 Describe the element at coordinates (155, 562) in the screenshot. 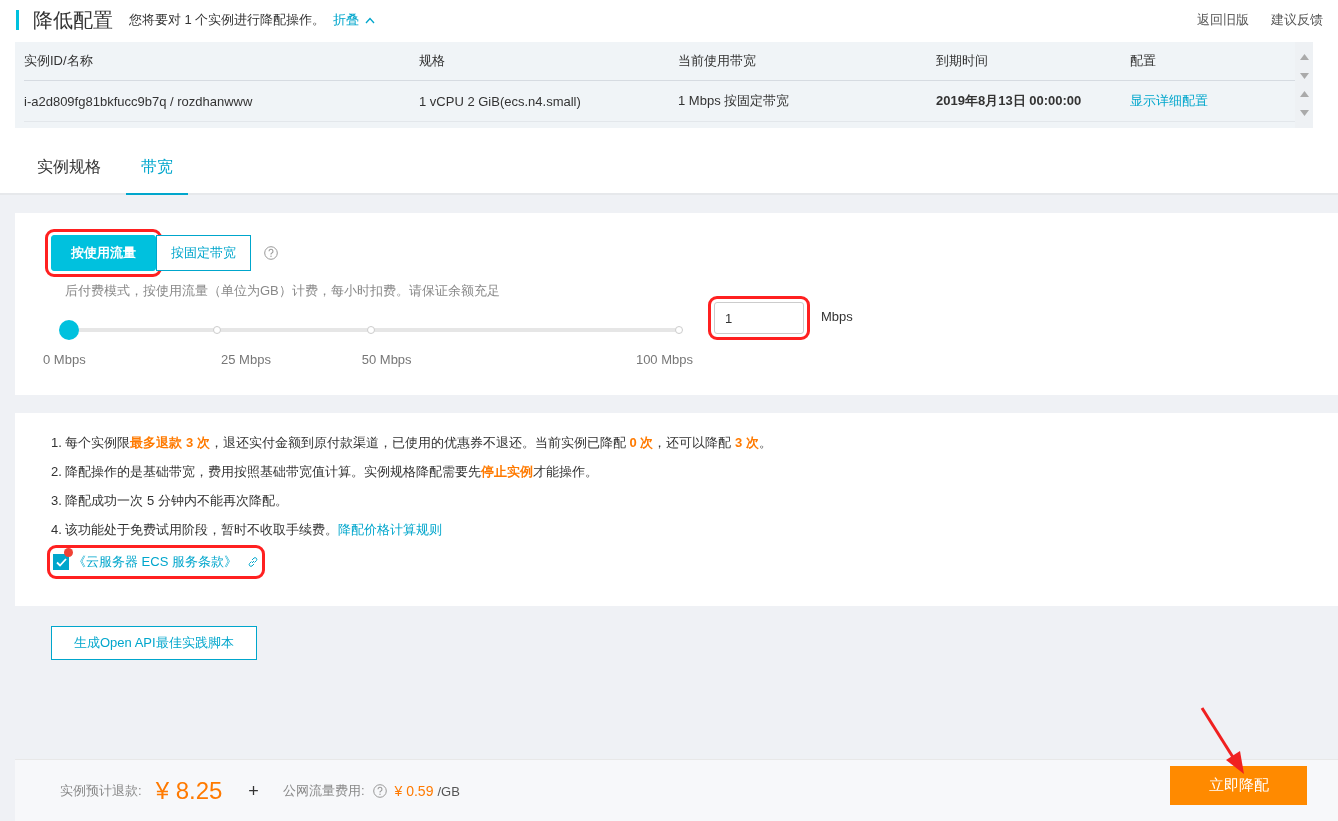

I see `terms-link: 《云服务器 ECS 服务条款》` at that location.